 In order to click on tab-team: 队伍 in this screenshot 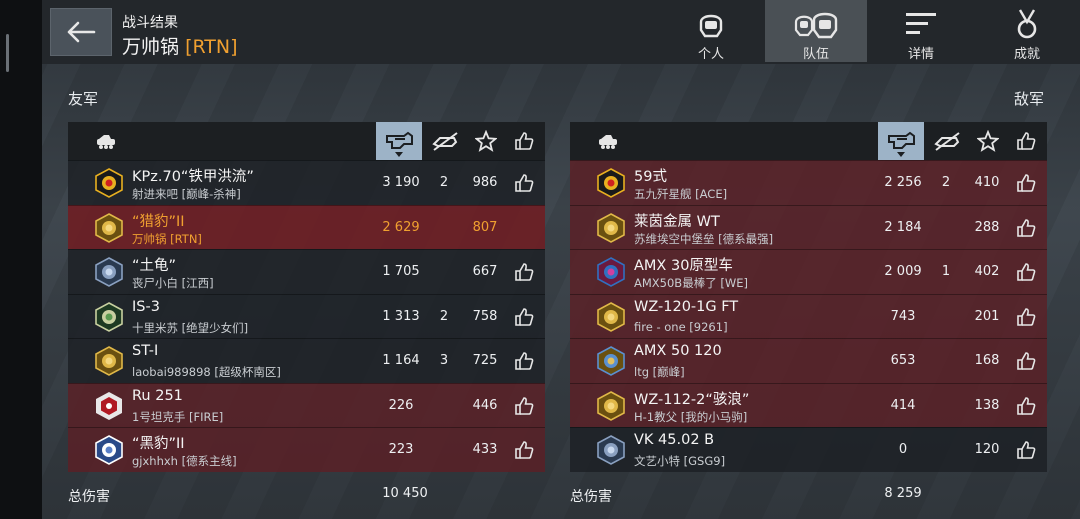, I will do `click(816, 31)`.